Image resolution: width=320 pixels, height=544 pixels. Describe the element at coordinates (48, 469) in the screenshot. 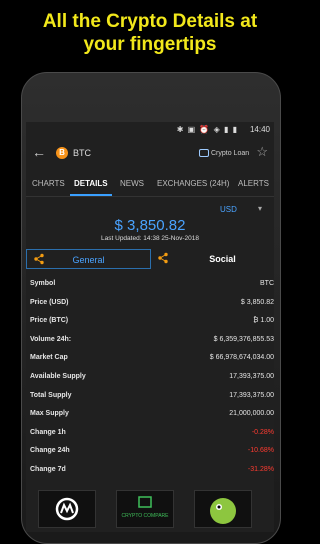

I see `detail-label: Change 7d` at that location.